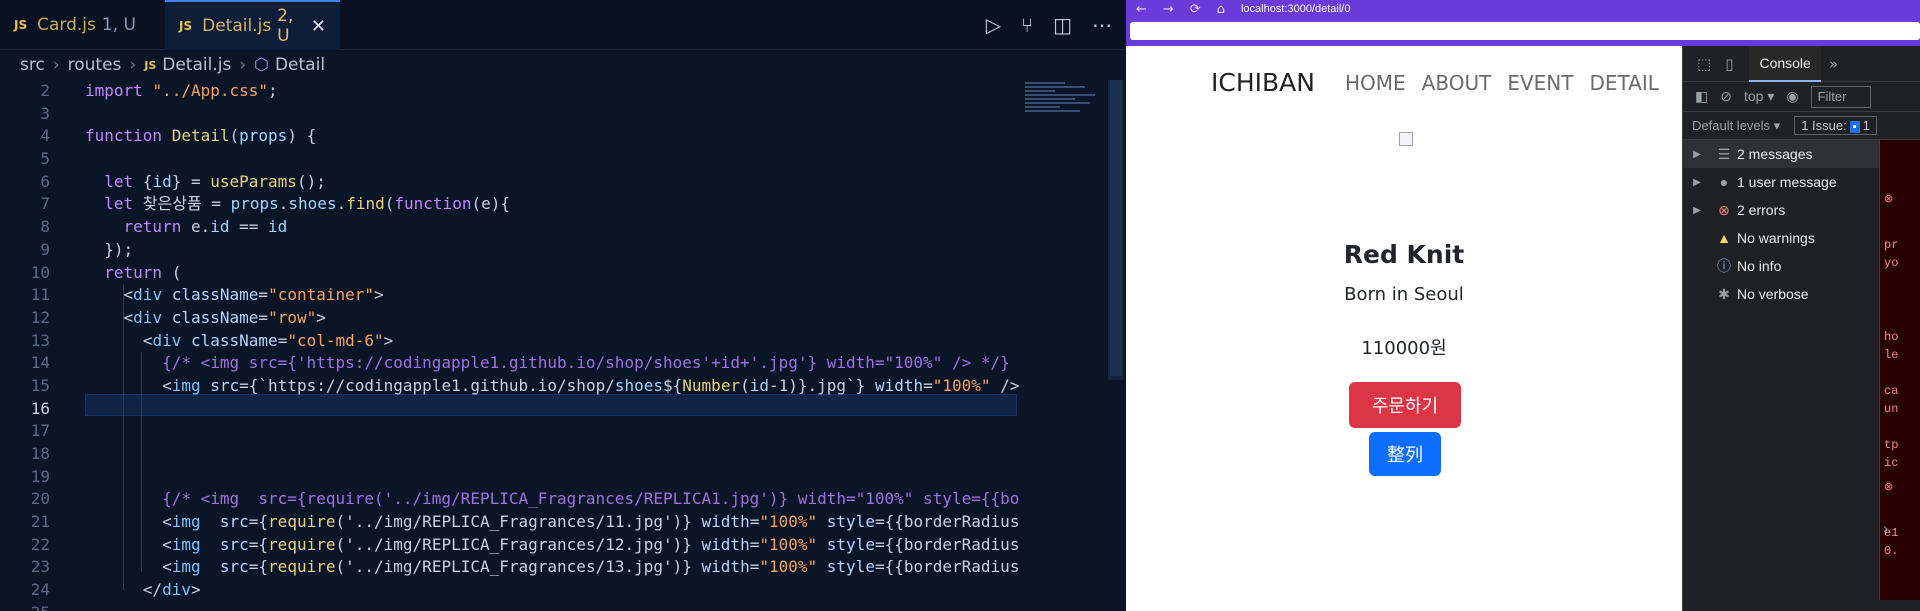 Image resolution: width=1920 pixels, height=611 pixels. I want to click on code-line: </div>, so click(552, 590).